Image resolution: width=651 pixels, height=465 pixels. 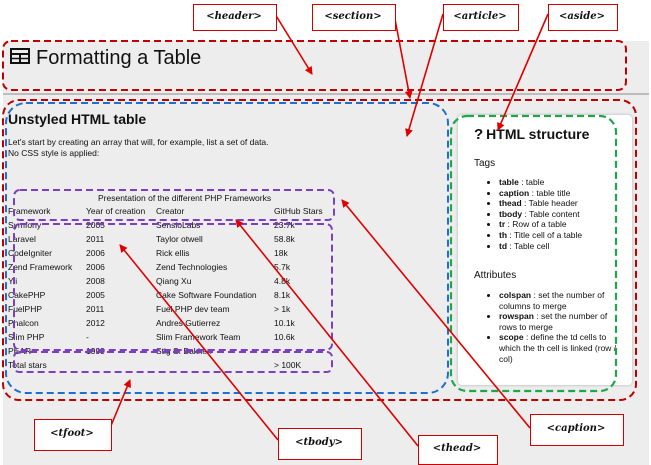 What do you see at coordinates (353, 16) in the screenshot?
I see `label-section: <section>` at bounding box center [353, 16].